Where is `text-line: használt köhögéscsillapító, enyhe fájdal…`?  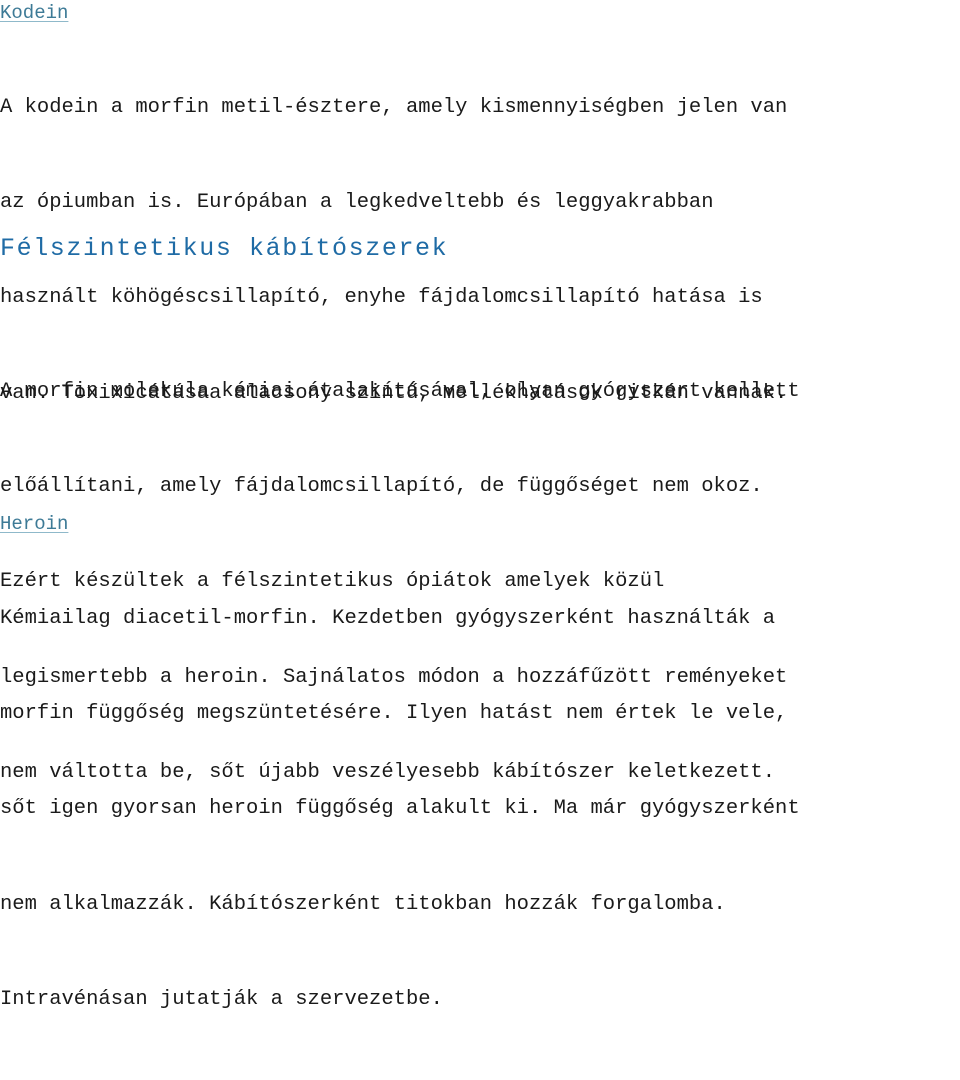
text-line: használt köhögéscsillapító, enyhe fájdal… is located at coordinates (381, 298).